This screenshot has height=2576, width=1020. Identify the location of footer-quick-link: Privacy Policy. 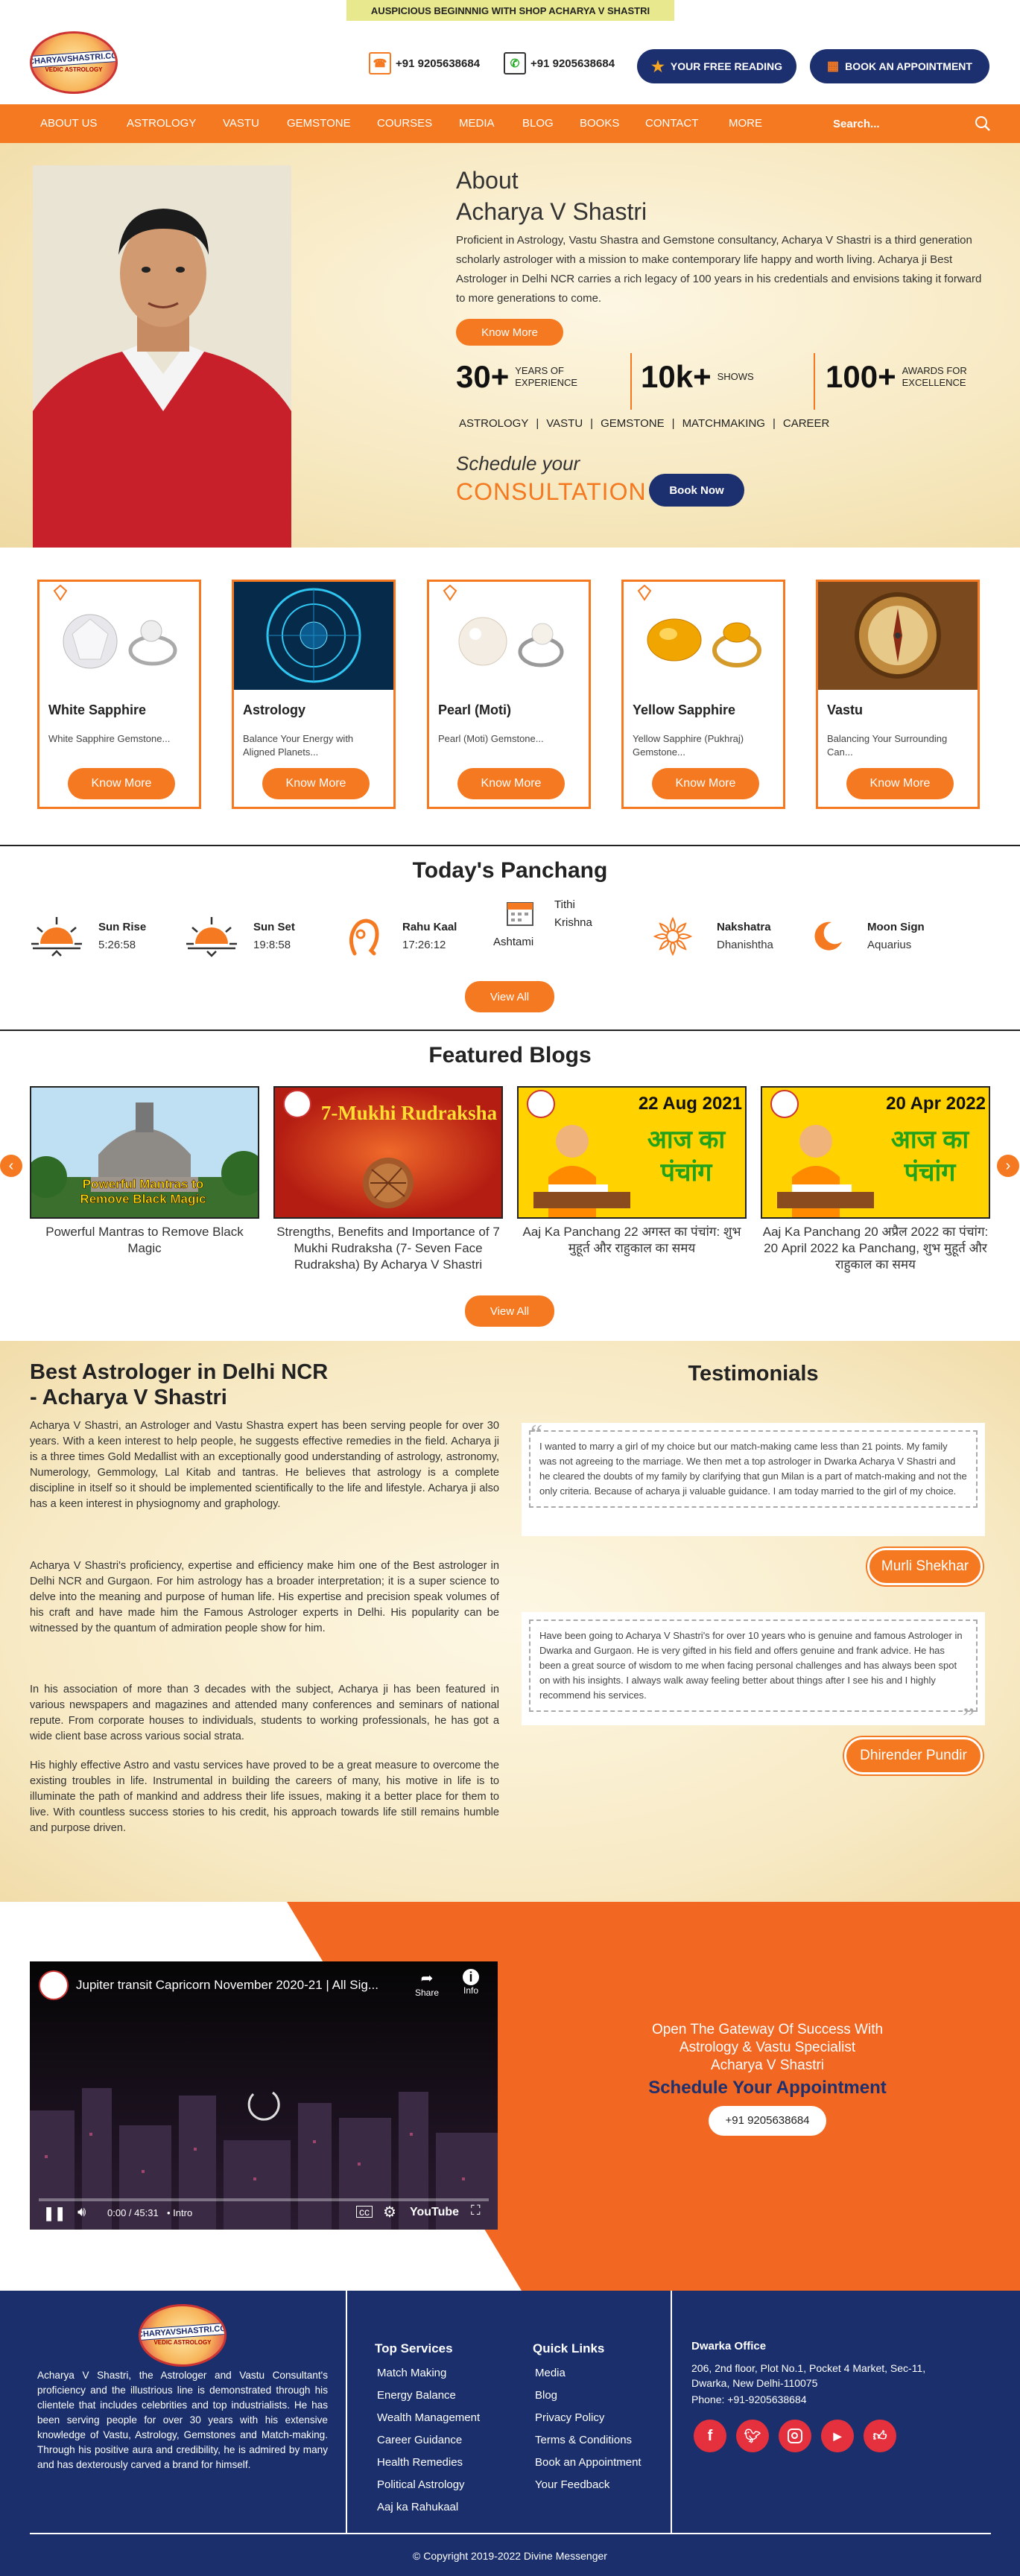
(569, 2418).